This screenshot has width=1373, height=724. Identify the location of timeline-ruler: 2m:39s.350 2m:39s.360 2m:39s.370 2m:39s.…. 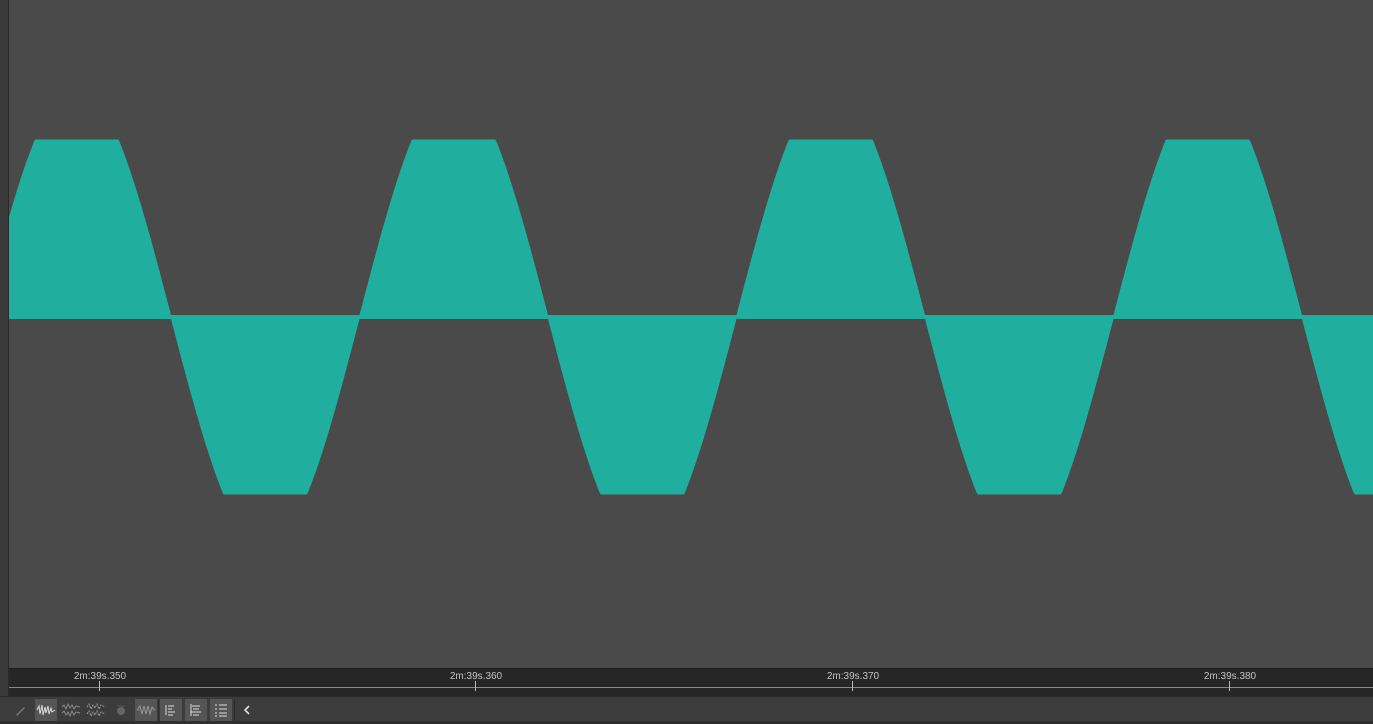
(691, 682).